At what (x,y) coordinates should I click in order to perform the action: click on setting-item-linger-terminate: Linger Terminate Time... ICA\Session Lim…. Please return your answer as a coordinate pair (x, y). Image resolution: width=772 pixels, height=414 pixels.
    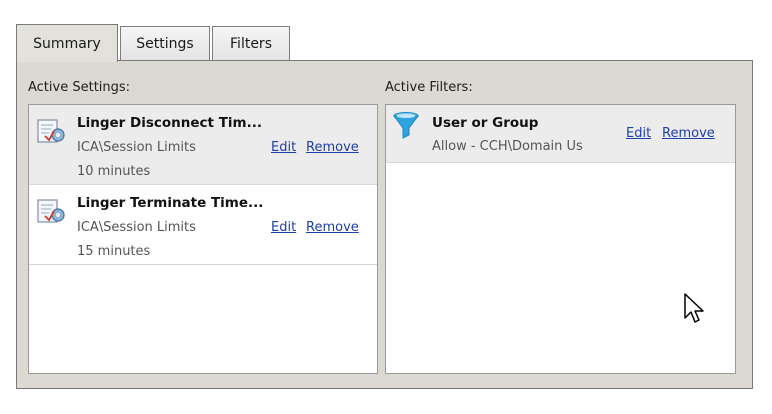
    Looking at the image, I should click on (203, 225).